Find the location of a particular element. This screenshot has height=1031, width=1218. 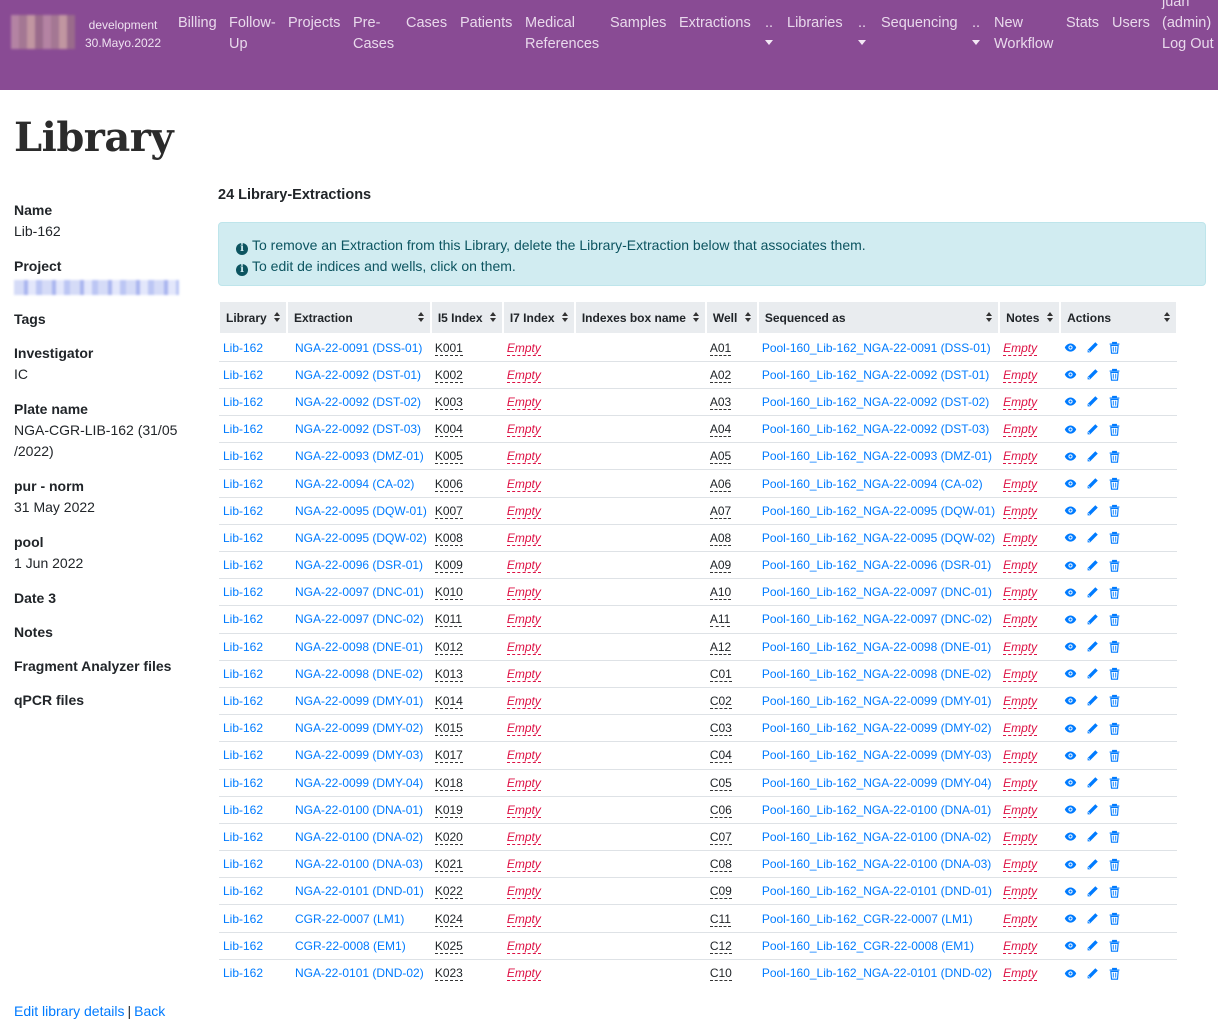

i5-index-editable: K019 is located at coordinates (448, 810).